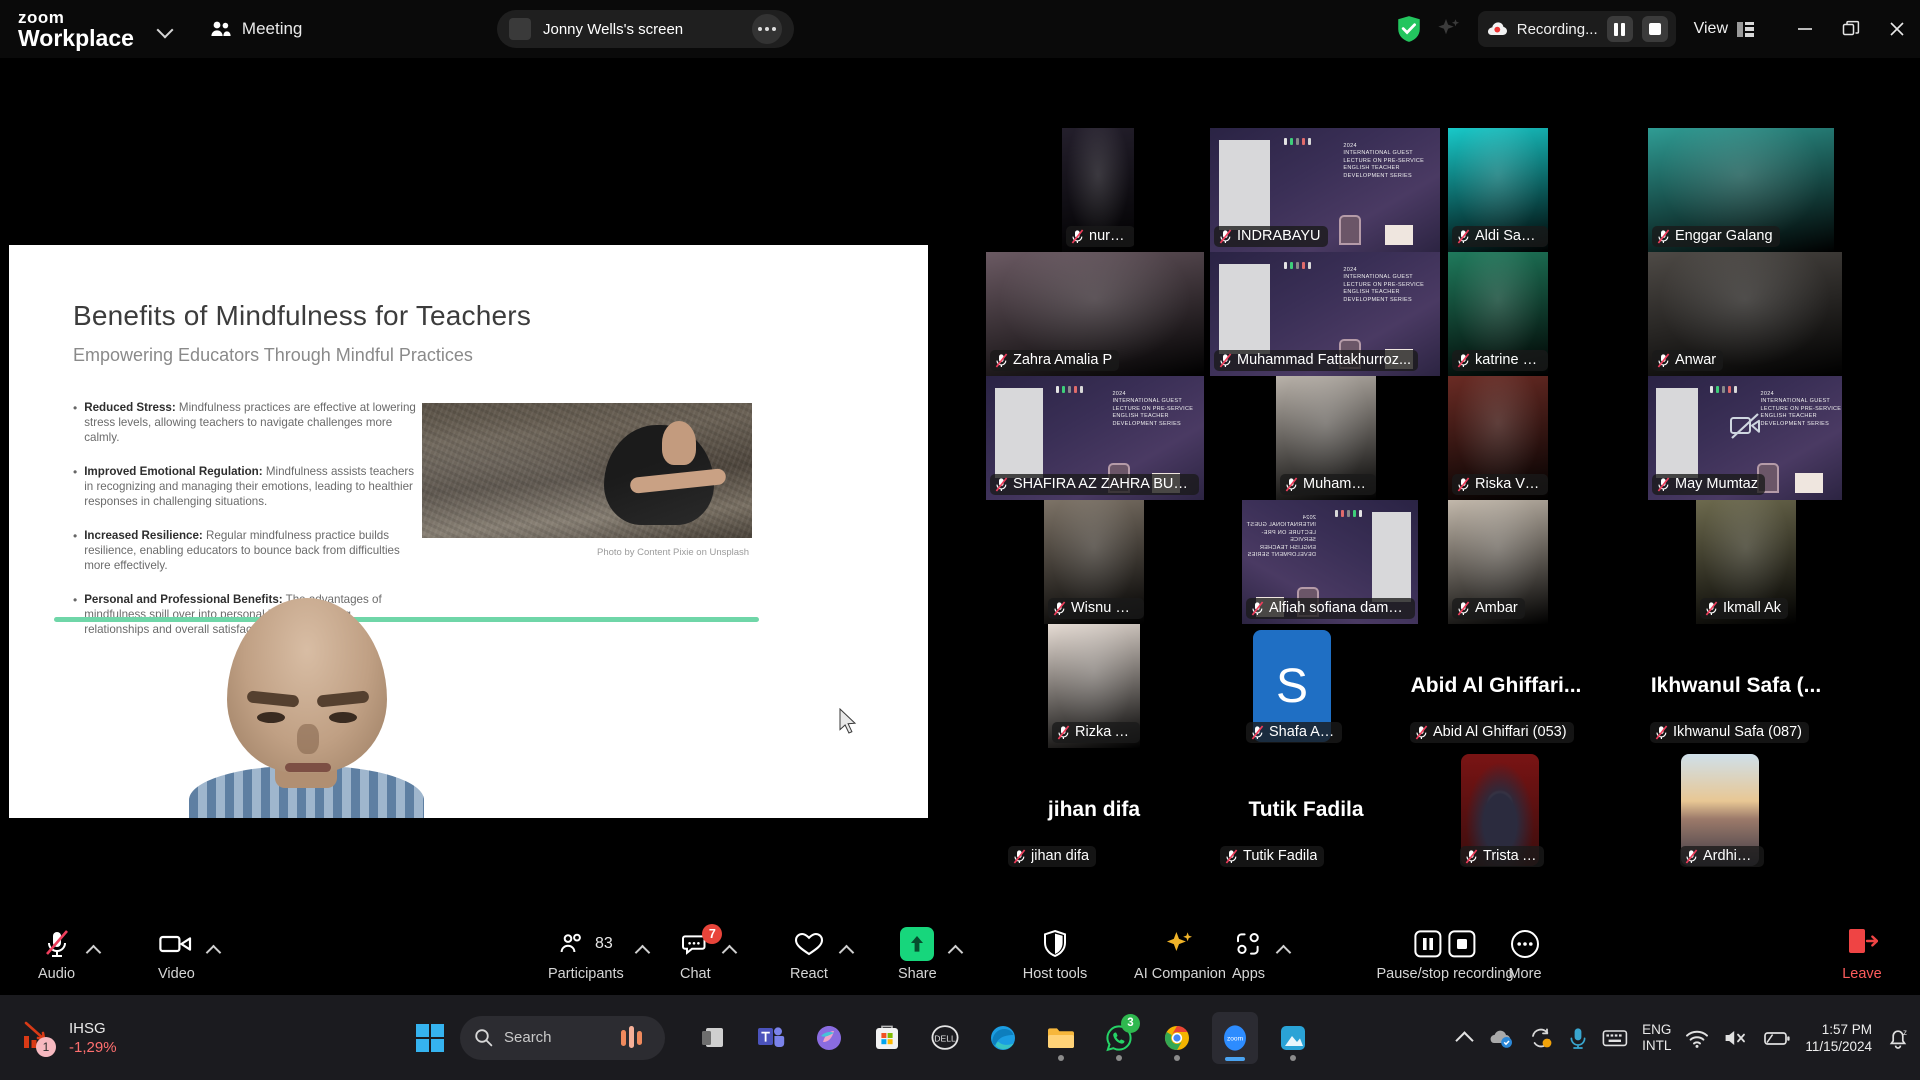  What do you see at coordinates (809, 954) in the screenshot?
I see `react-button: React` at bounding box center [809, 954].